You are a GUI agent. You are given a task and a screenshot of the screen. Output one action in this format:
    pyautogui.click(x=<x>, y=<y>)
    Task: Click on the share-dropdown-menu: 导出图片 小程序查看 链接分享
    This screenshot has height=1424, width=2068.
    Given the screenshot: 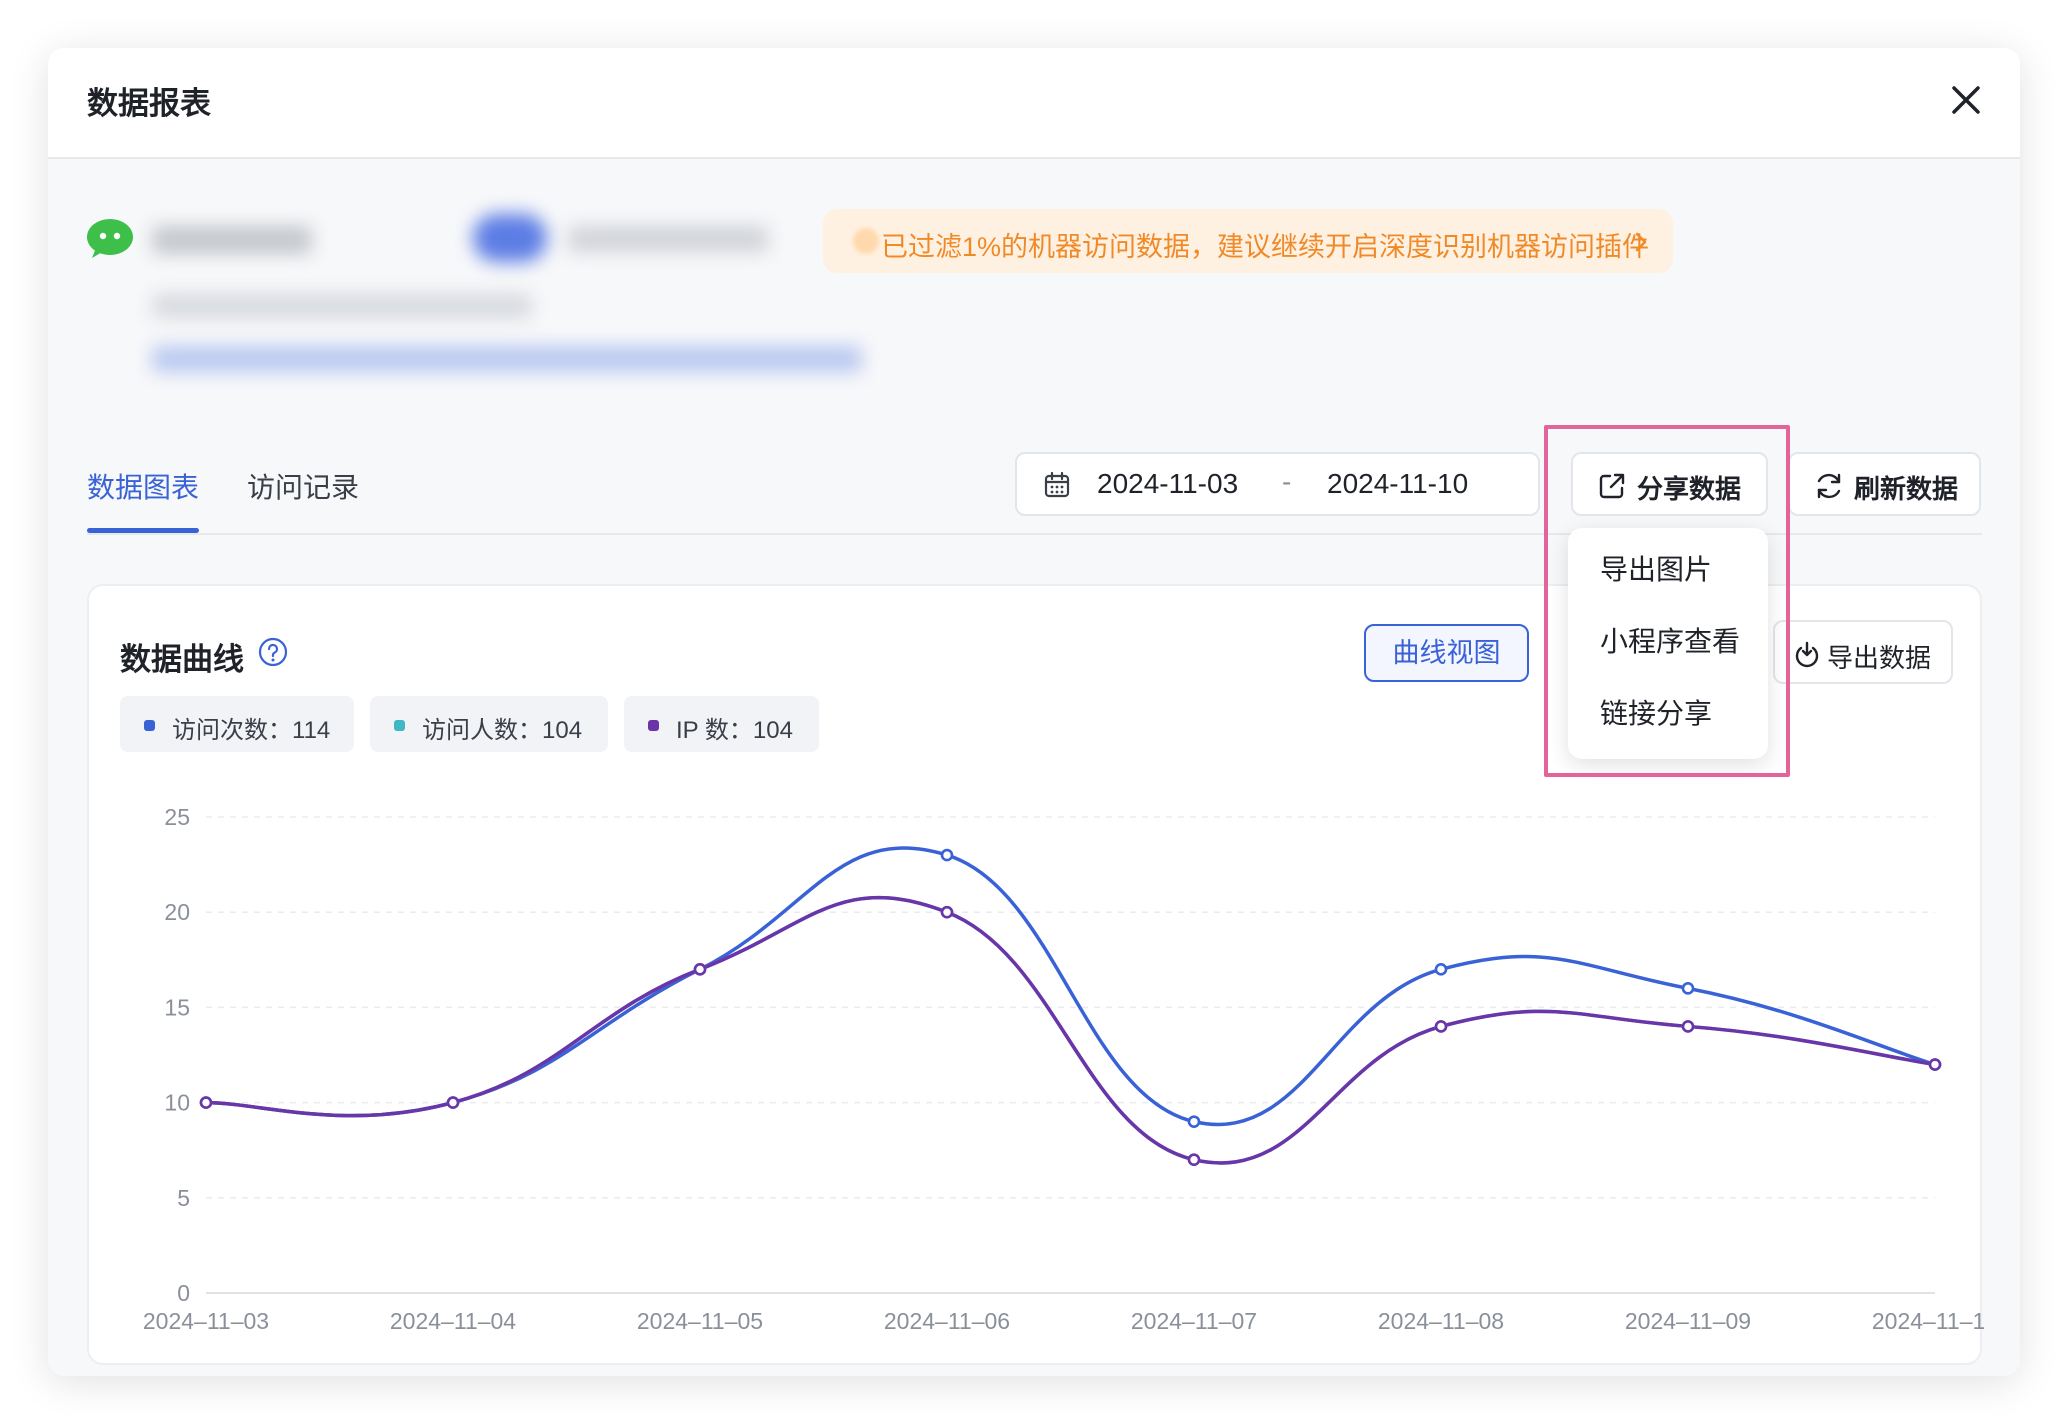 What is the action you would take?
    pyautogui.click(x=1668, y=643)
    